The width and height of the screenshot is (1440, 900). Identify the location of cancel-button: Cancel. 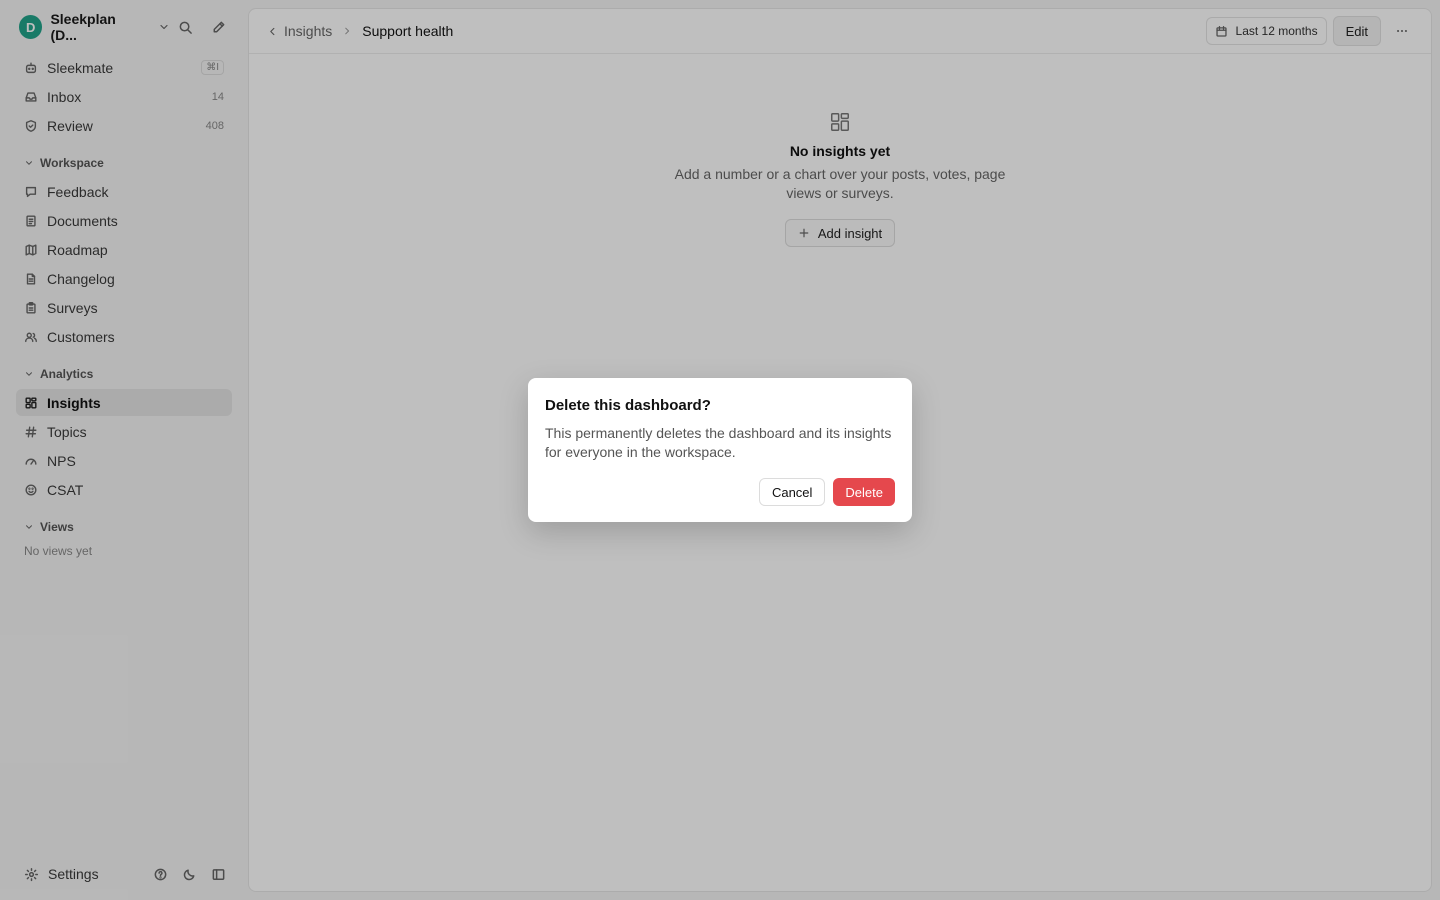
(792, 492).